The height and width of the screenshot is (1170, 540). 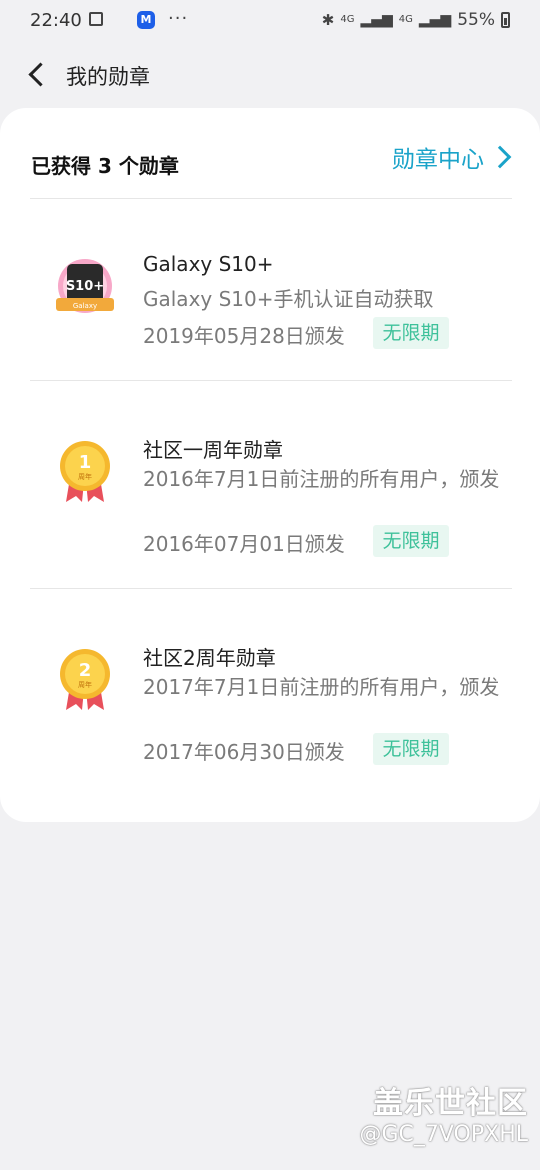 What do you see at coordinates (85, 462) in the screenshot?
I see `medal-number: 1` at bounding box center [85, 462].